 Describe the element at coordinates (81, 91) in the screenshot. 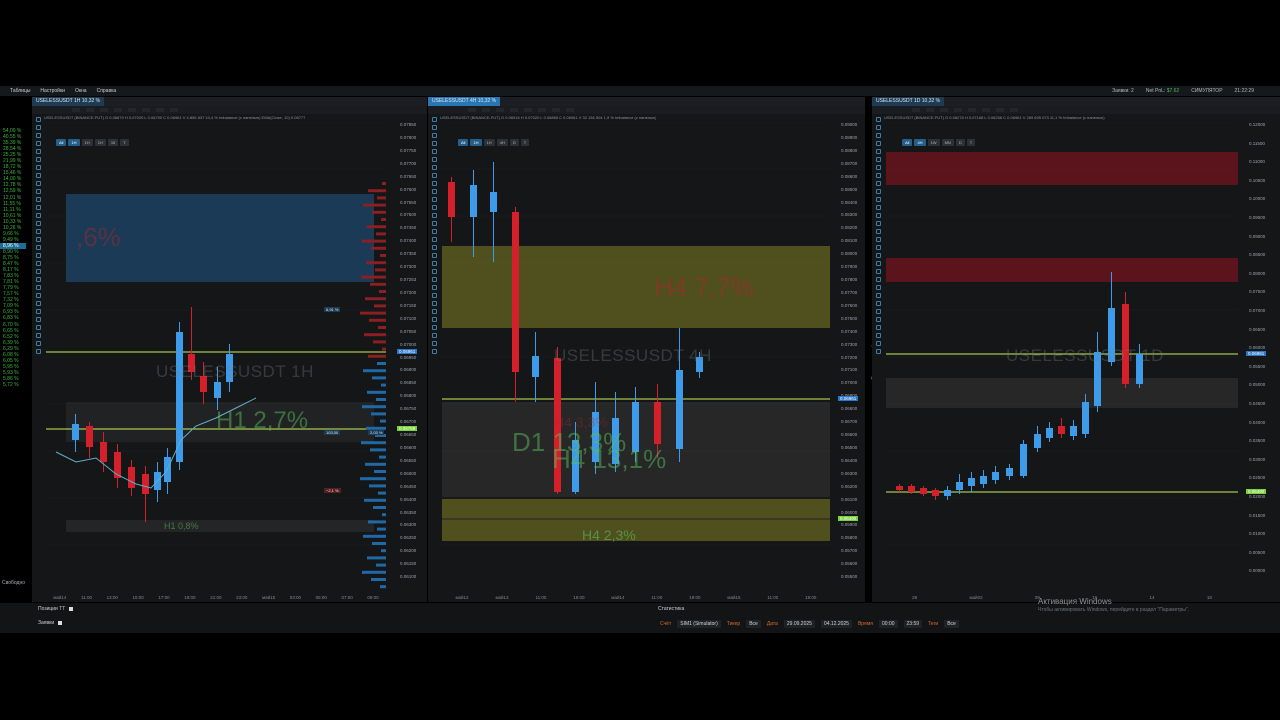

I see `menu-windows: Окна` at that location.